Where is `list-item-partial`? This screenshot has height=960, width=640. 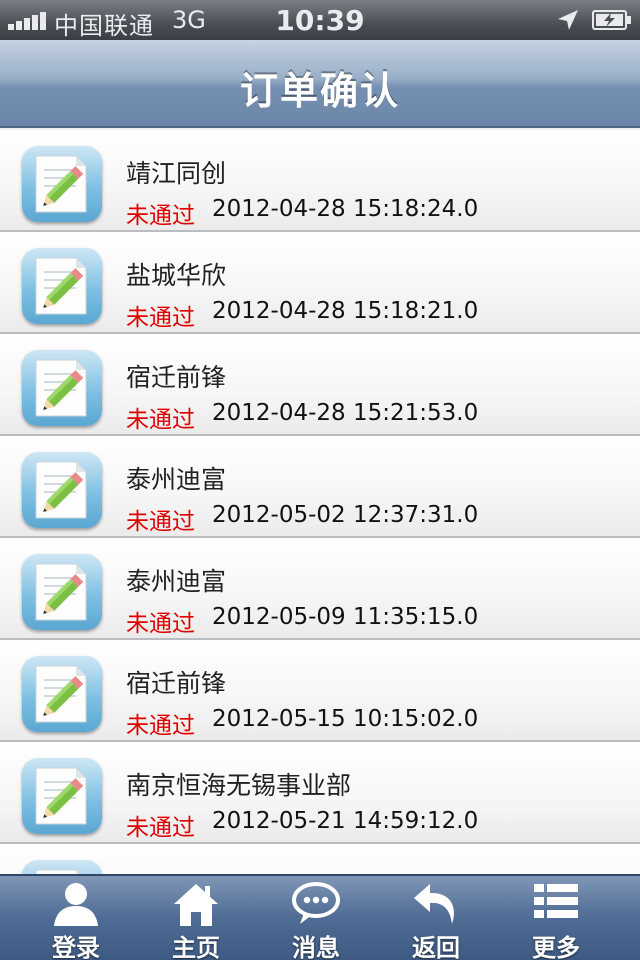
list-item-partial is located at coordinates (320, 859).